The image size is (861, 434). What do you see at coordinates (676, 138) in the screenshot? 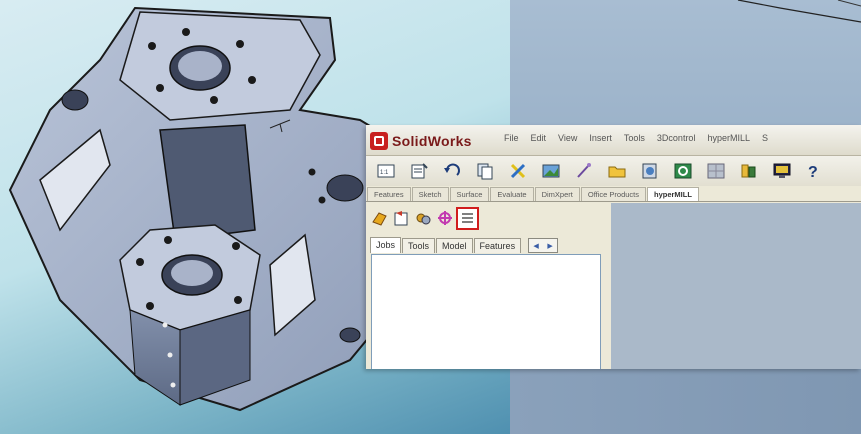
I see `menu-3dcontrol: 3Dcontrol` at bounding box center [676, 138].